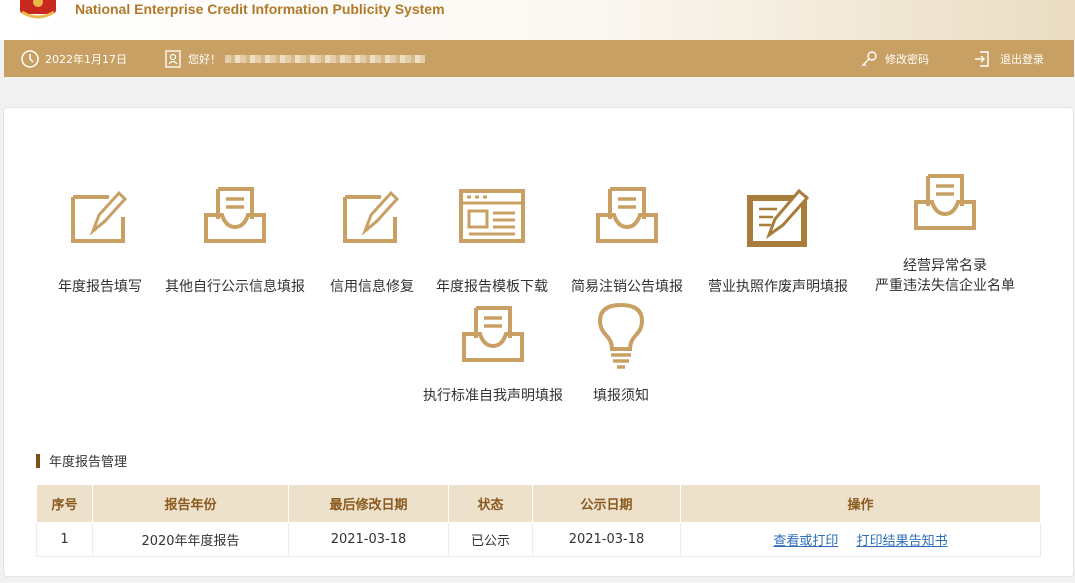 The image size is (1075, 583). I want to click on user-greeting: 您好！, so click(294, 58).